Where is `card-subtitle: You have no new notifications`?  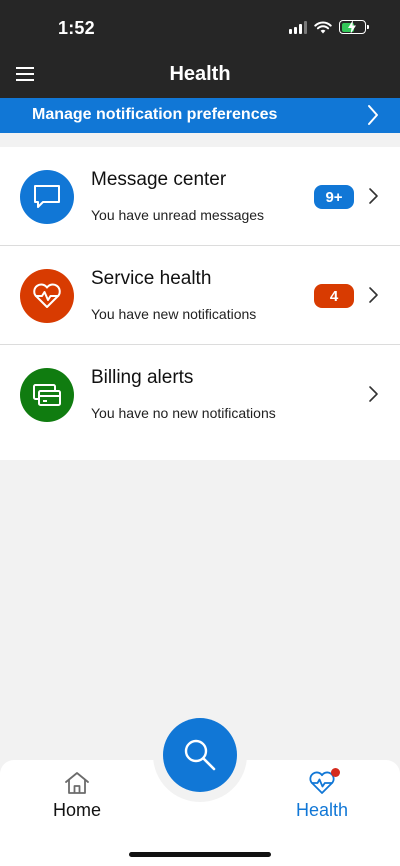 card-subtitle: You have no new notifications is located at coordinates (183, 413).